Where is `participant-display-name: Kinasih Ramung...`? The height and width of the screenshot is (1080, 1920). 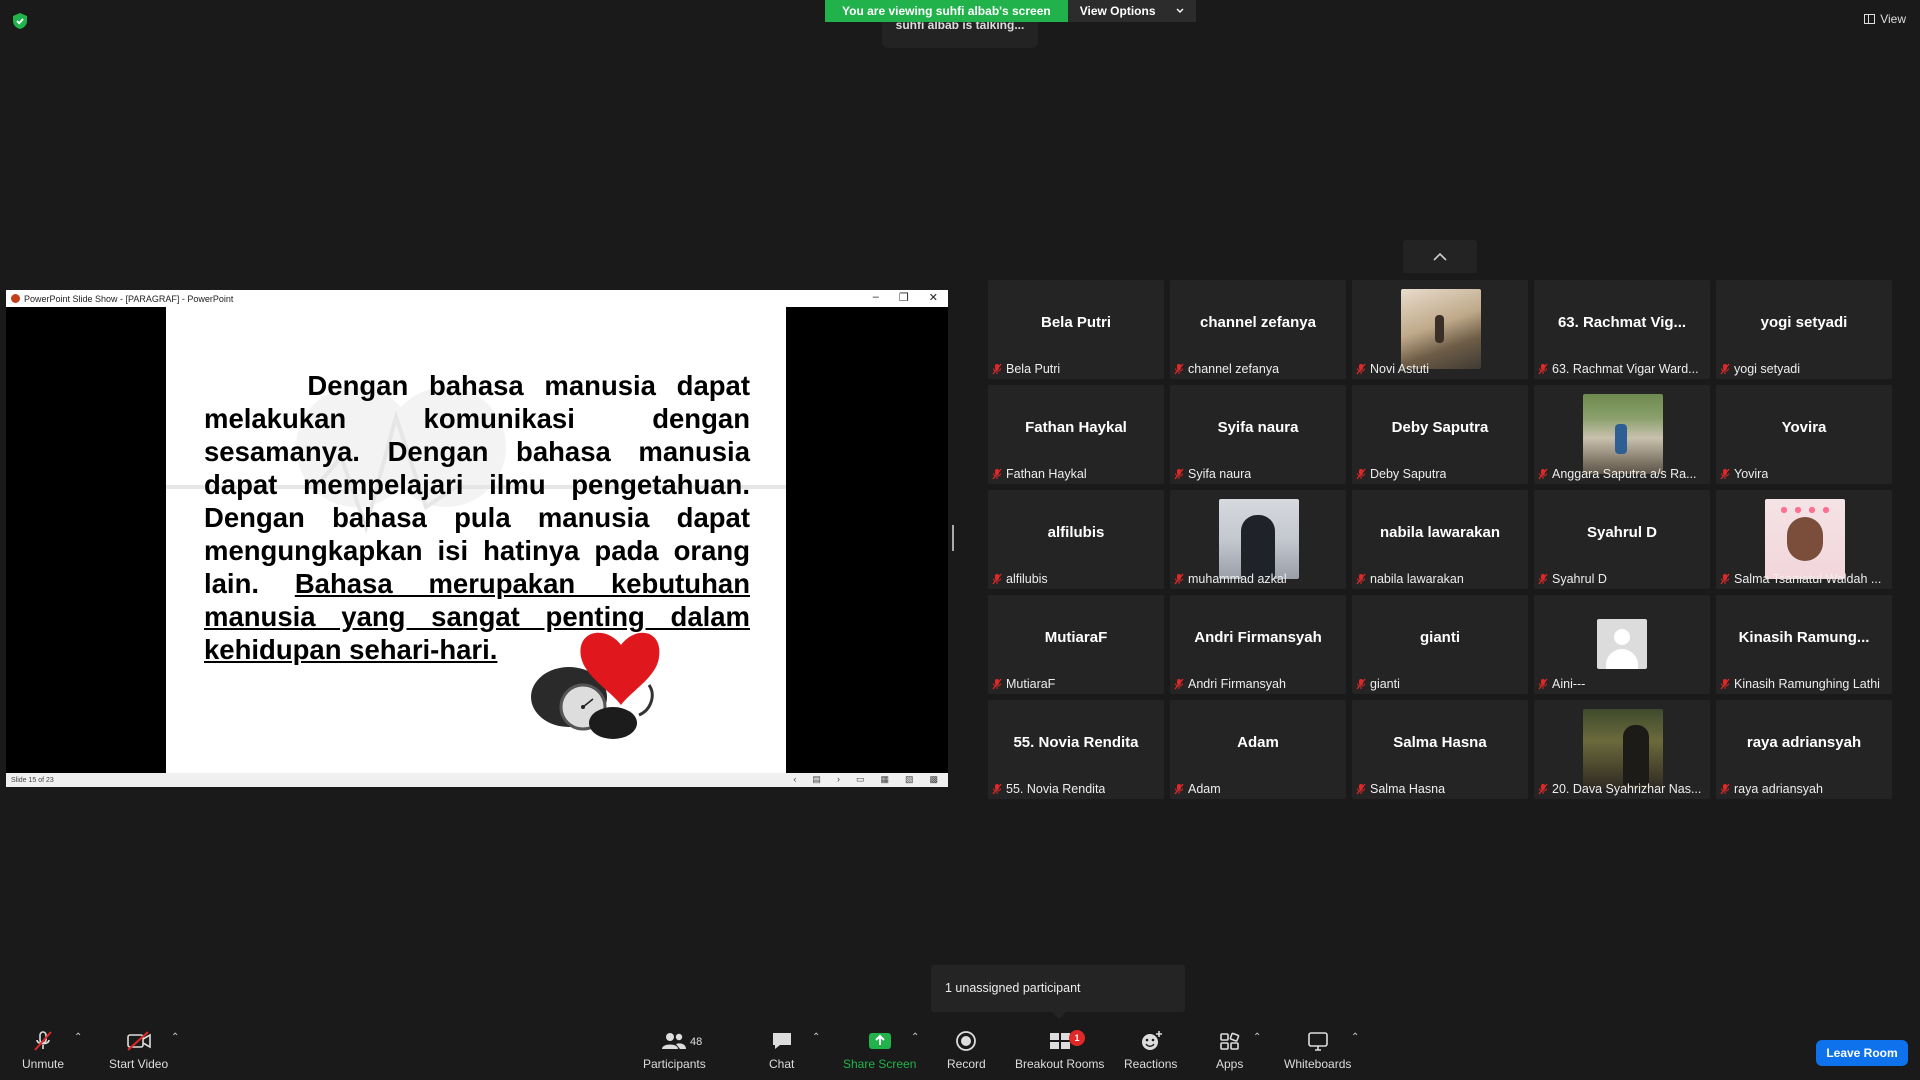 participant-display-name: Kinasih Ramung... is located at coordinates (1804, 637).